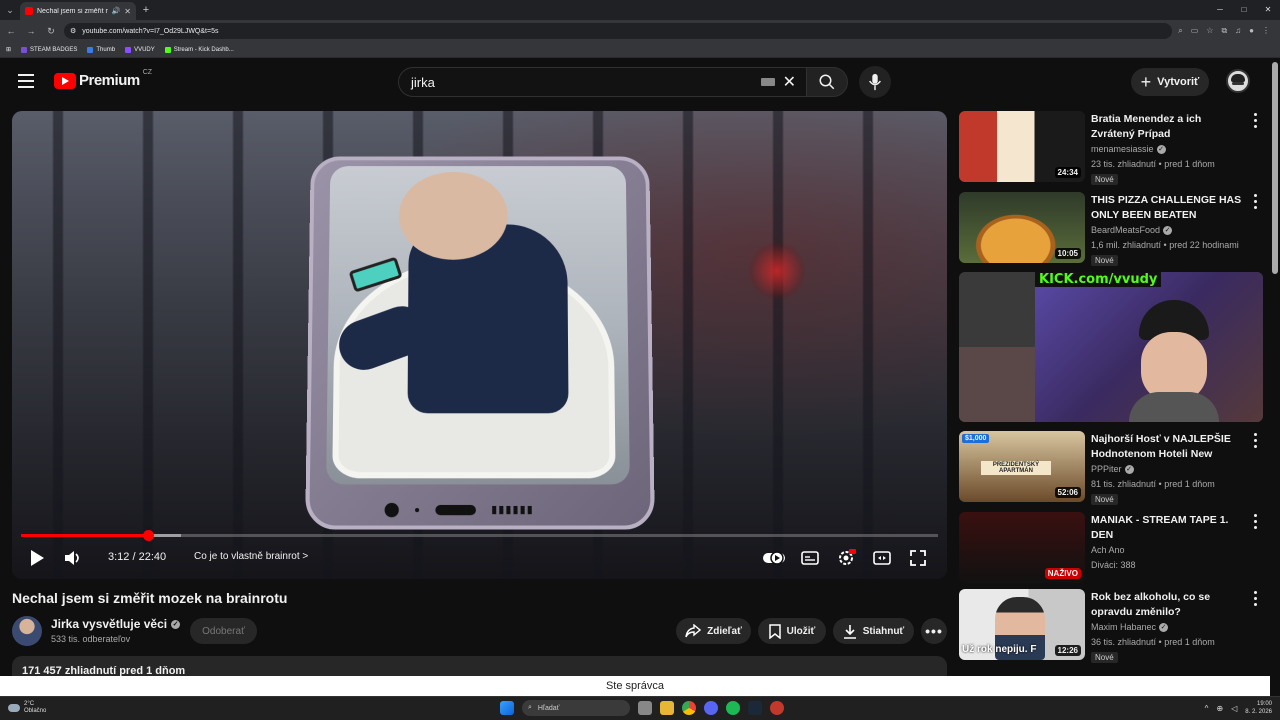 This screenshot has height=720, width=1280. Describe the element at coordinates (37, 558) in the screenshot. I see `play-button` at that location.